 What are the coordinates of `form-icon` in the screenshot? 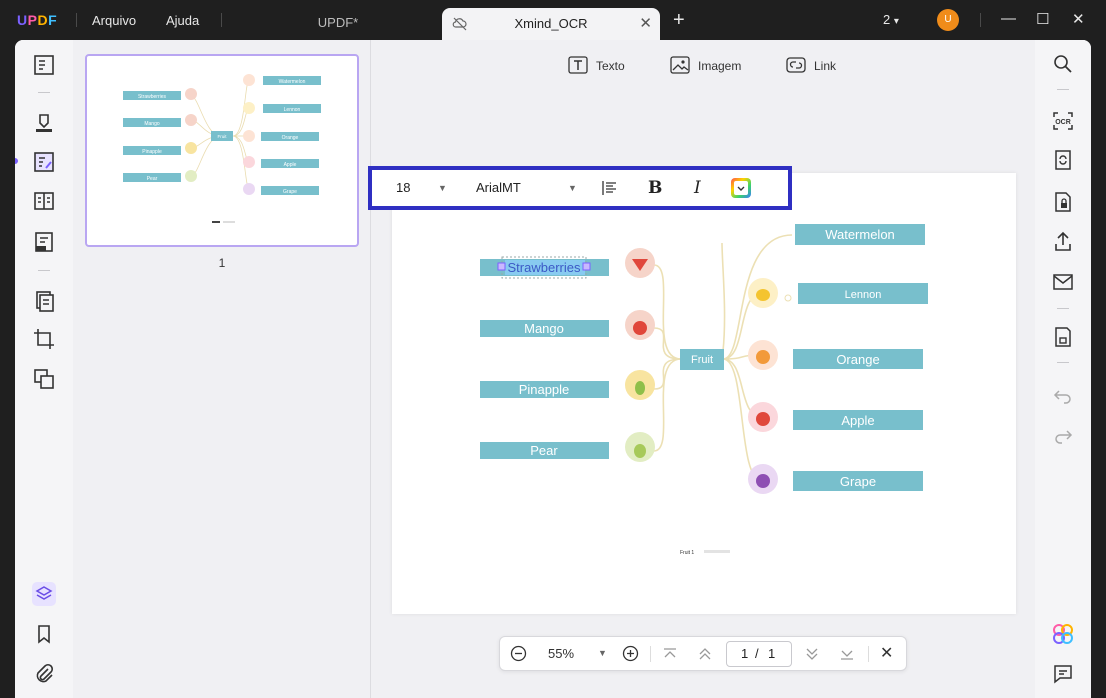 It's located at (44, 242).